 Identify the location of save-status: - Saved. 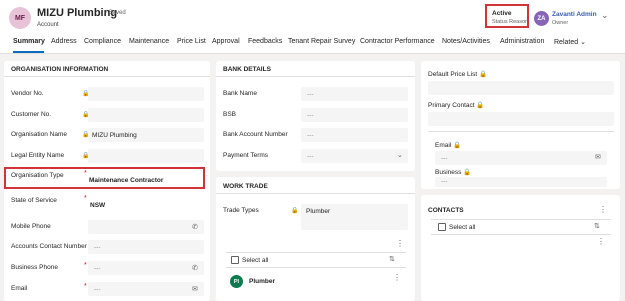
(115, 13).